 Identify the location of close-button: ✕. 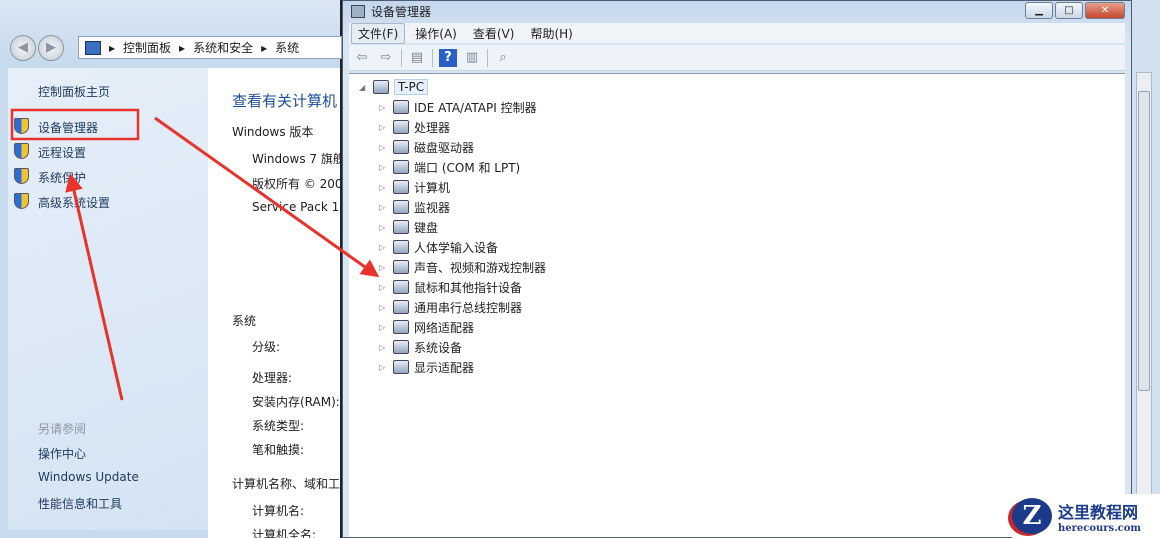
(1105, 10).